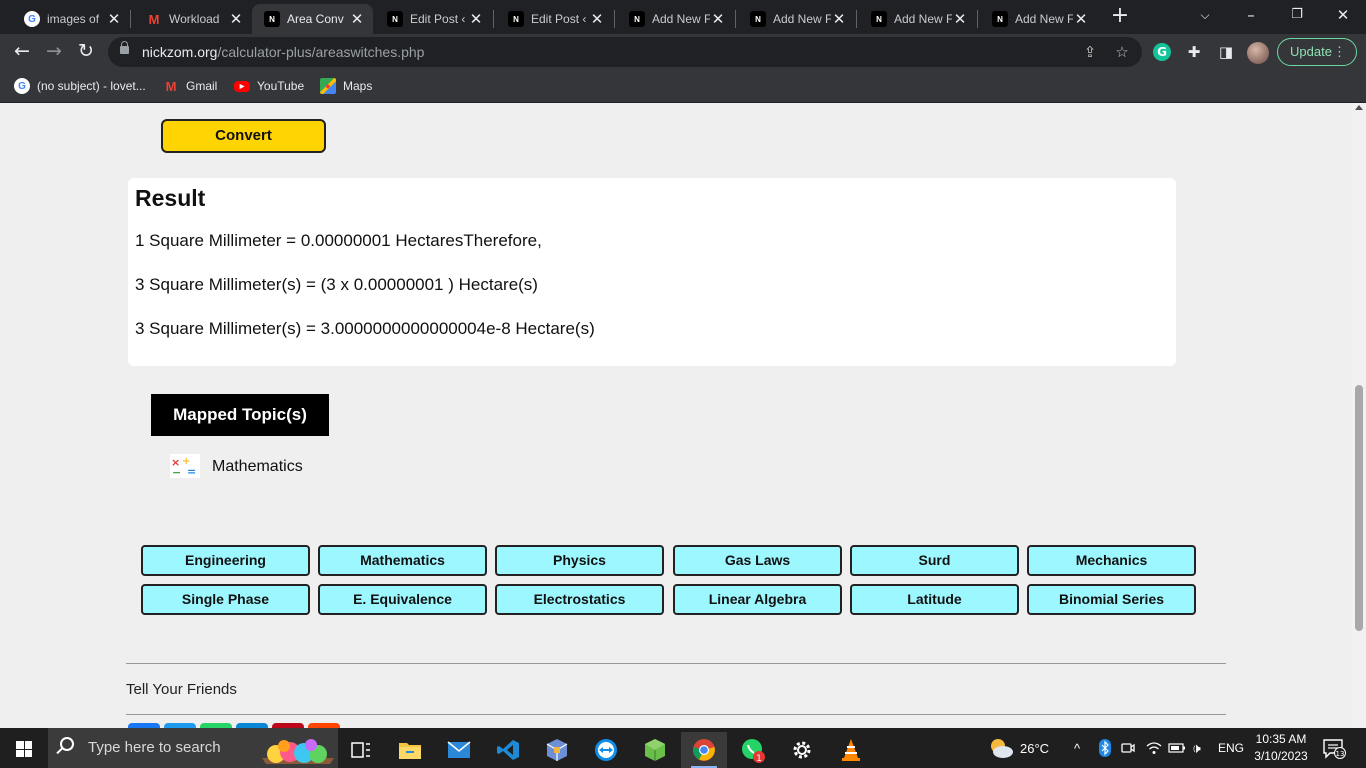 The width and height of the screenshot is (1366, 768). What do you see at coordinates (1090, 52) in the screenshot?
I see `share-icon: ⇪` at bounding box center [1090, 52].